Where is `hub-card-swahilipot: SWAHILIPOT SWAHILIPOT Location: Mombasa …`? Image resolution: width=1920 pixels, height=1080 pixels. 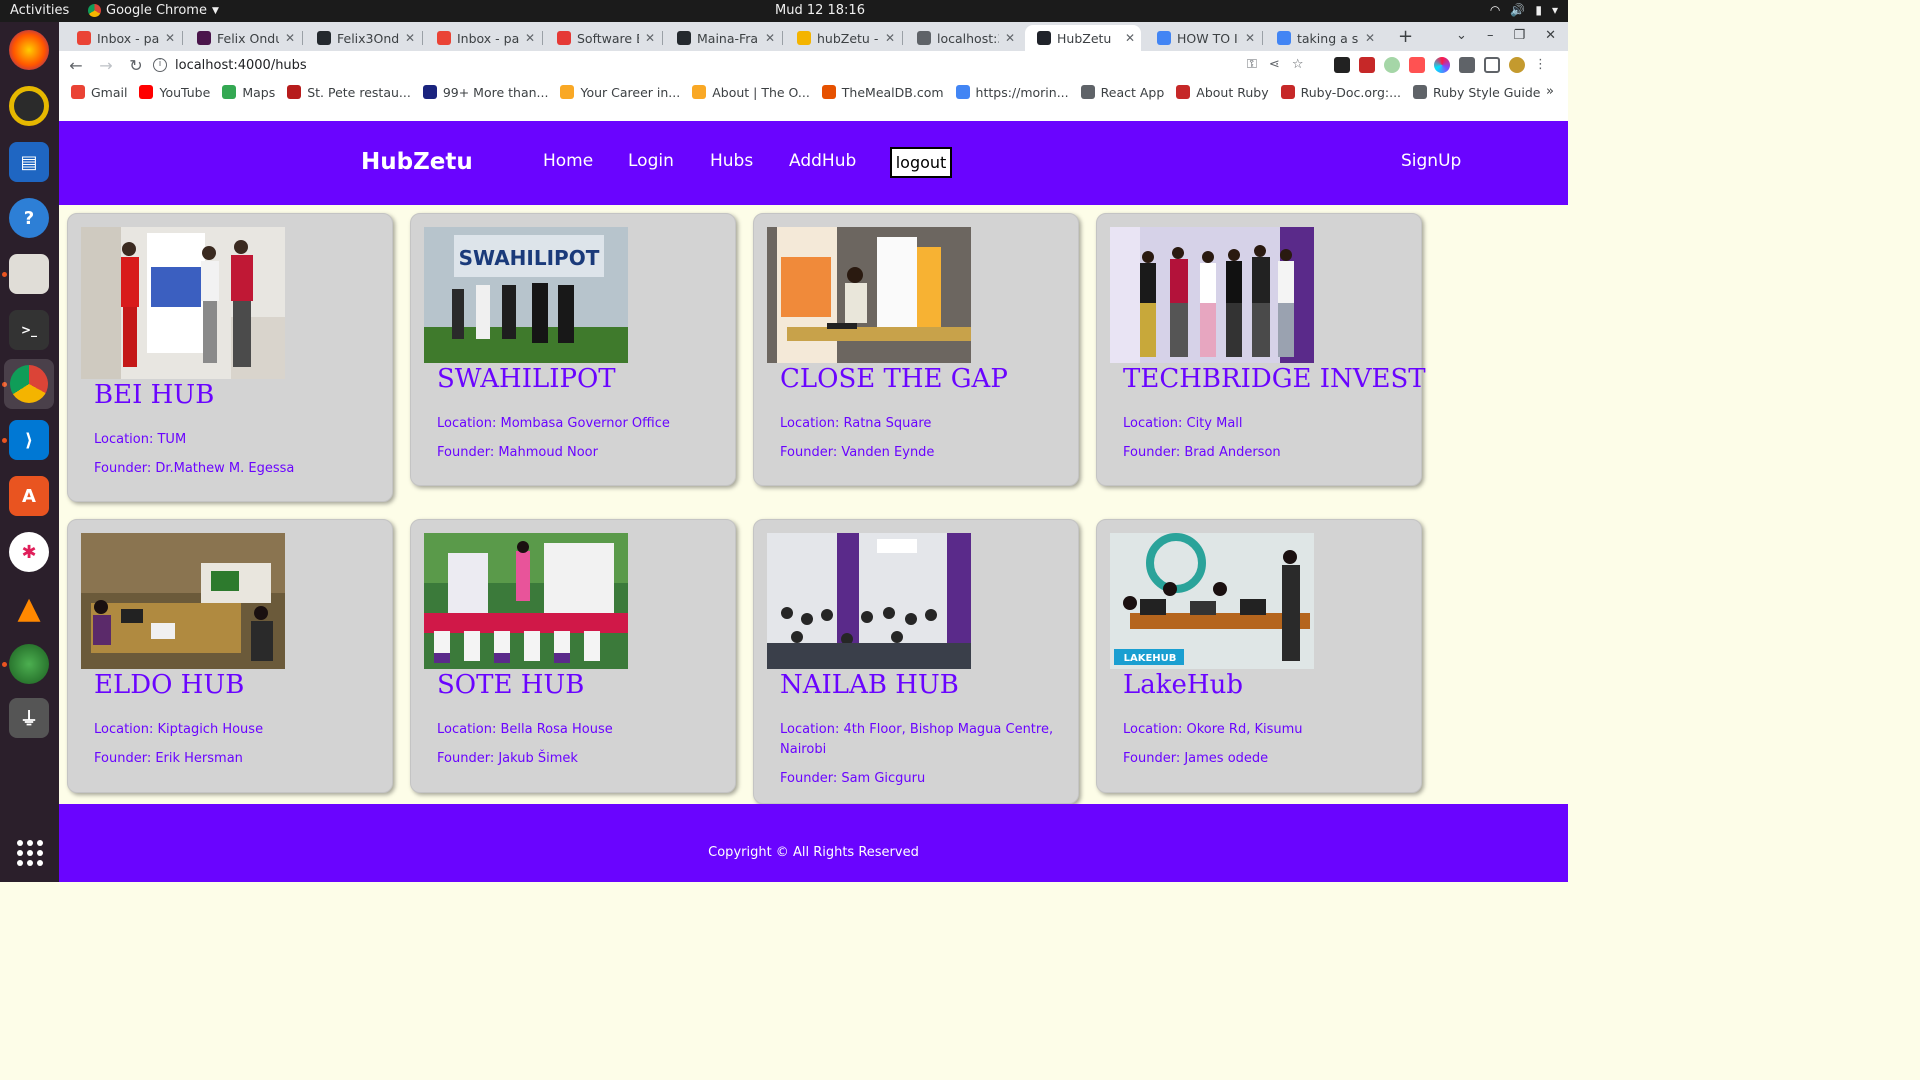
hub-card-swahilipot: SWAHILIPOT SWAHILIPOT Location: Mombasa … is located at coordinates (573, 349).